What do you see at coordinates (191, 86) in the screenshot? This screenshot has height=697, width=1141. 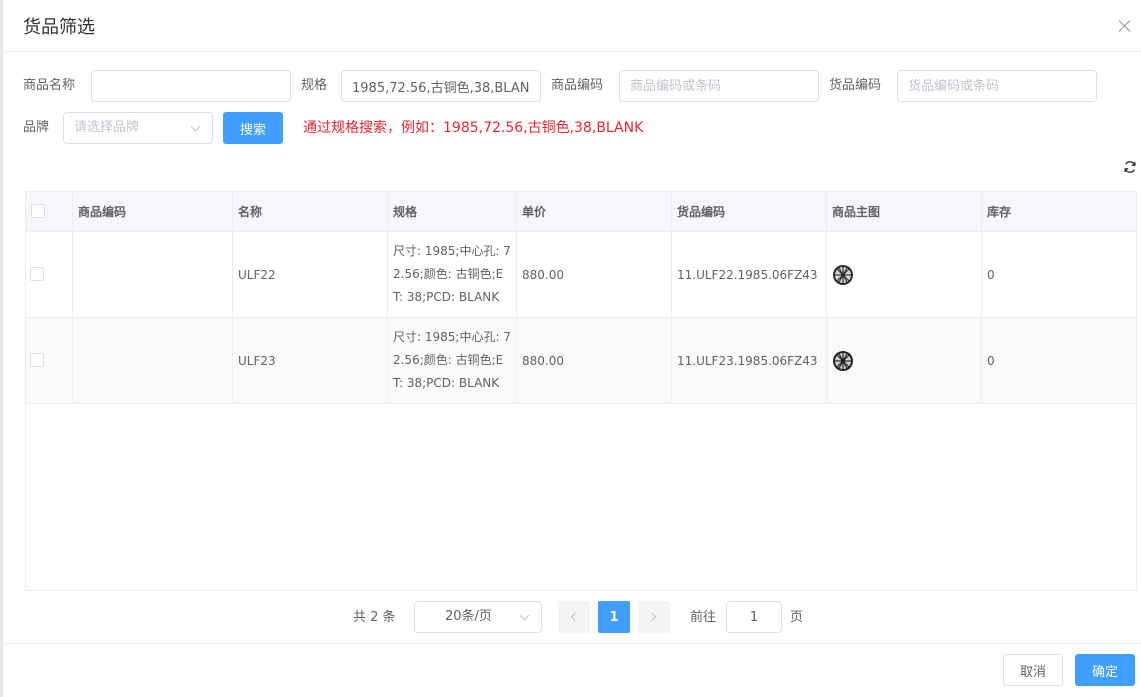 I see `product-name-input` at bounding box center [191, 86].